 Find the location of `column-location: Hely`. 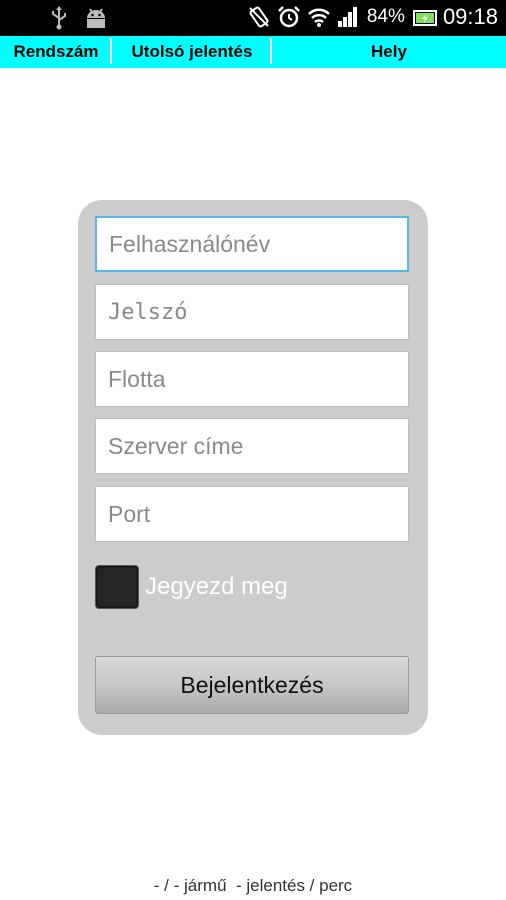

column-location: Hely is located at coordinates (389, 52).